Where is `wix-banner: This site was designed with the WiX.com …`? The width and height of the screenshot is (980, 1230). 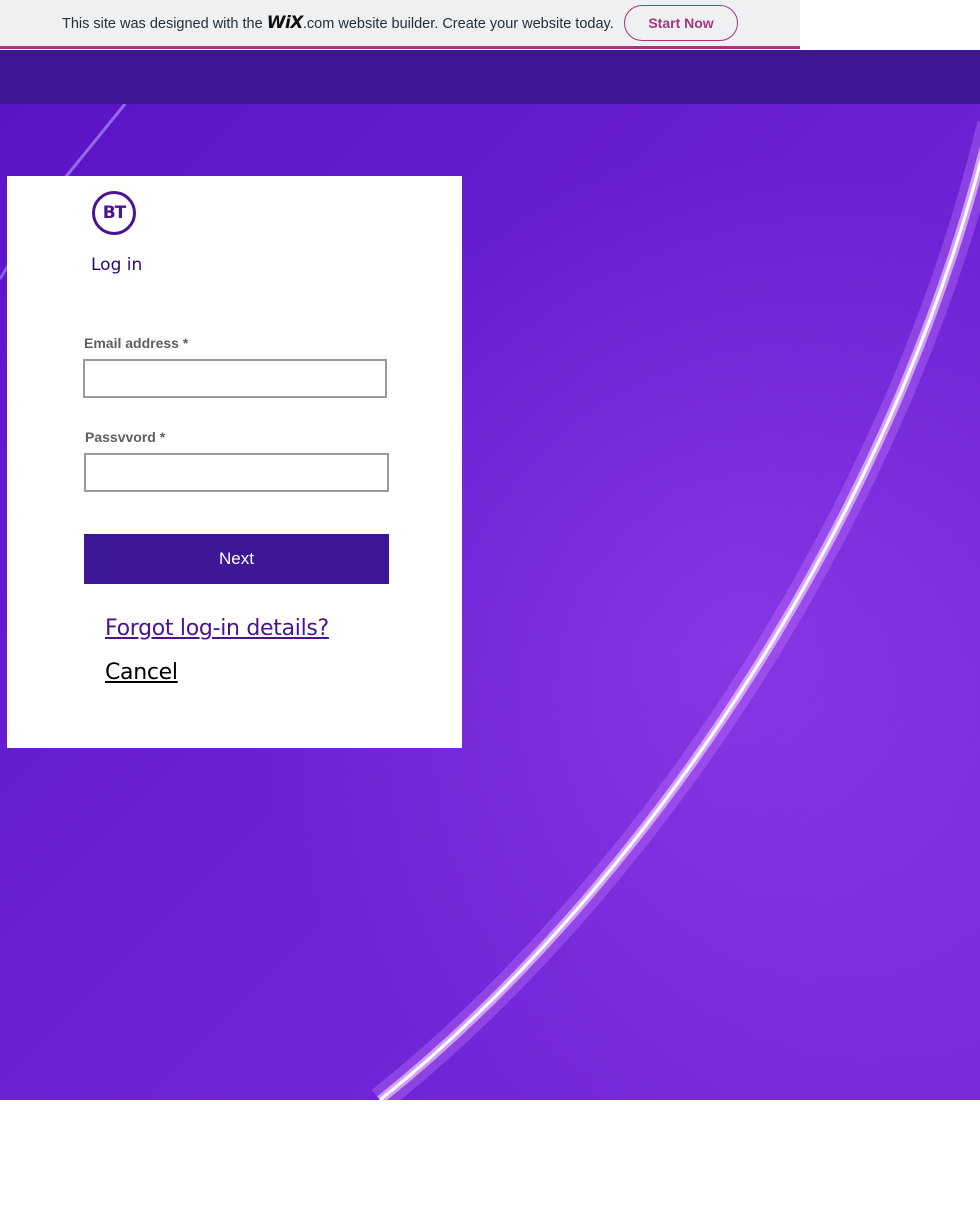
wix-banner: This site was designed with the WiX.com … is located at coordinates (400, 24).